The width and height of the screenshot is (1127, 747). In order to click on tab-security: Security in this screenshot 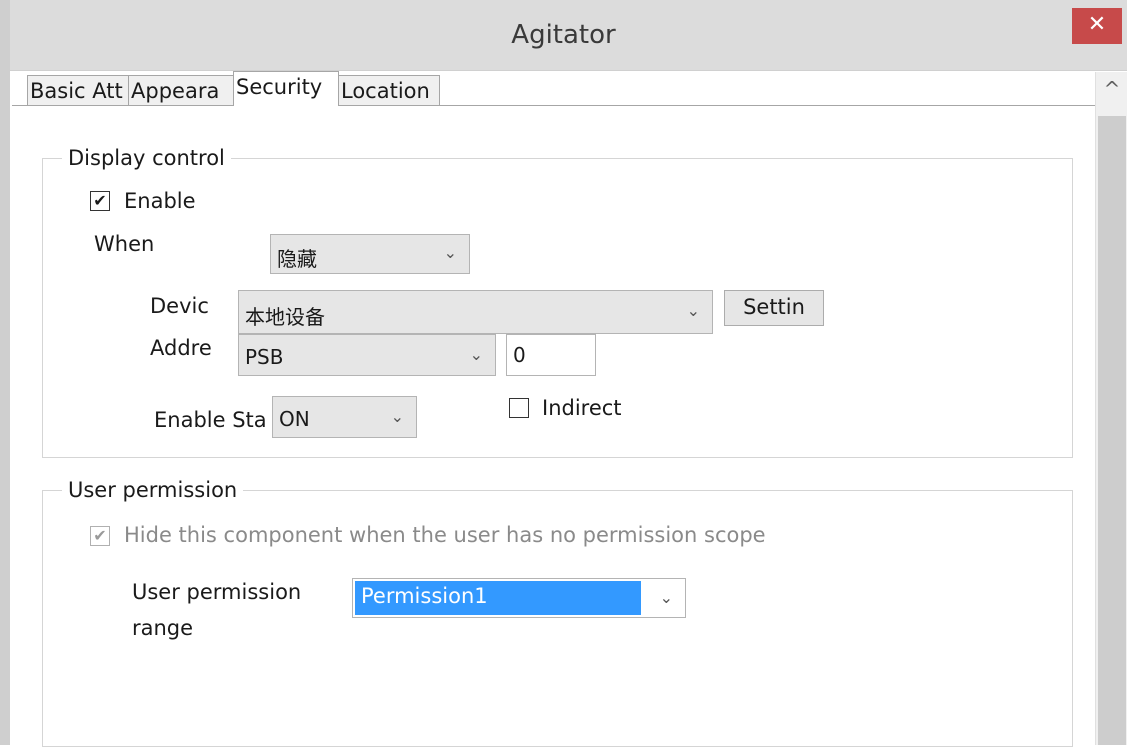, I will do `click(286, 88)`.